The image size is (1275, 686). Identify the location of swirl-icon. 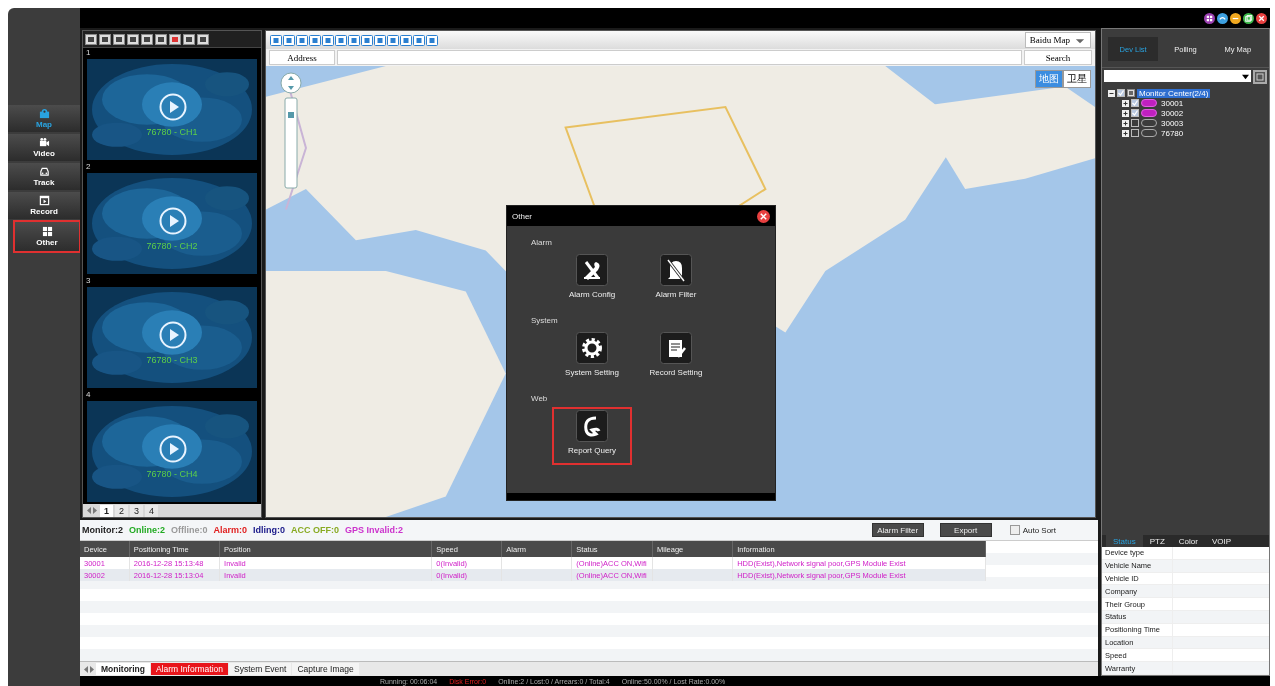
(592, 426).